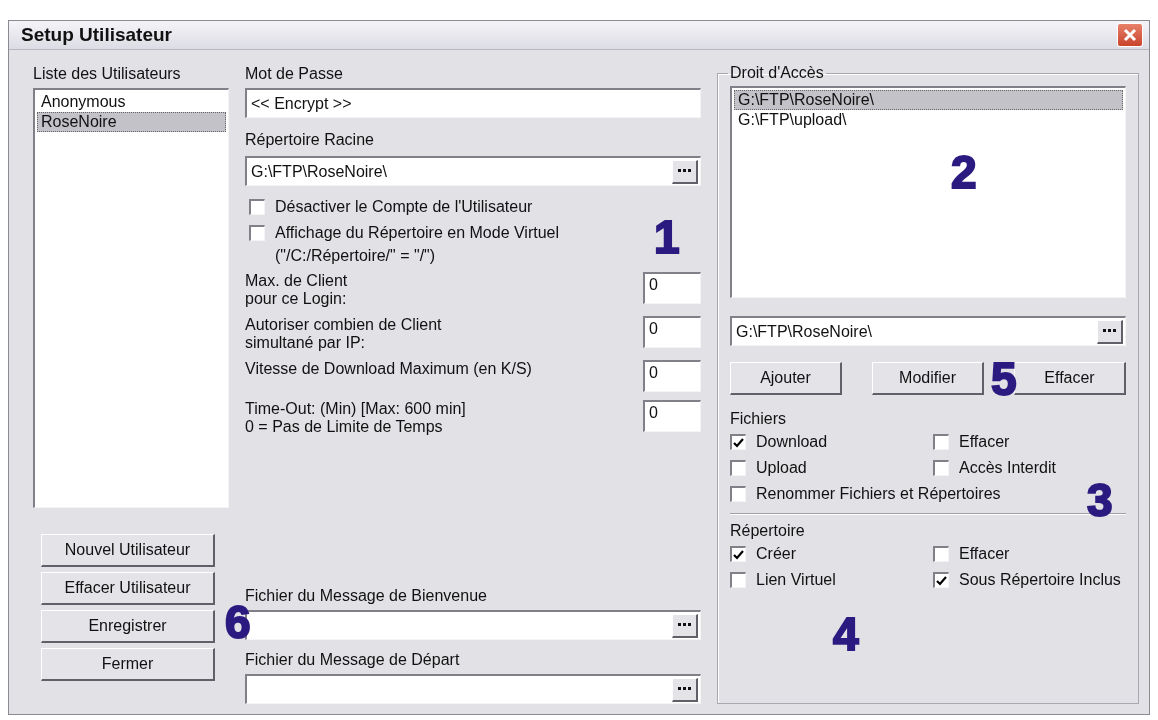 The image size is (1158, 720). I want to click on close-button, so click(1130, 35).